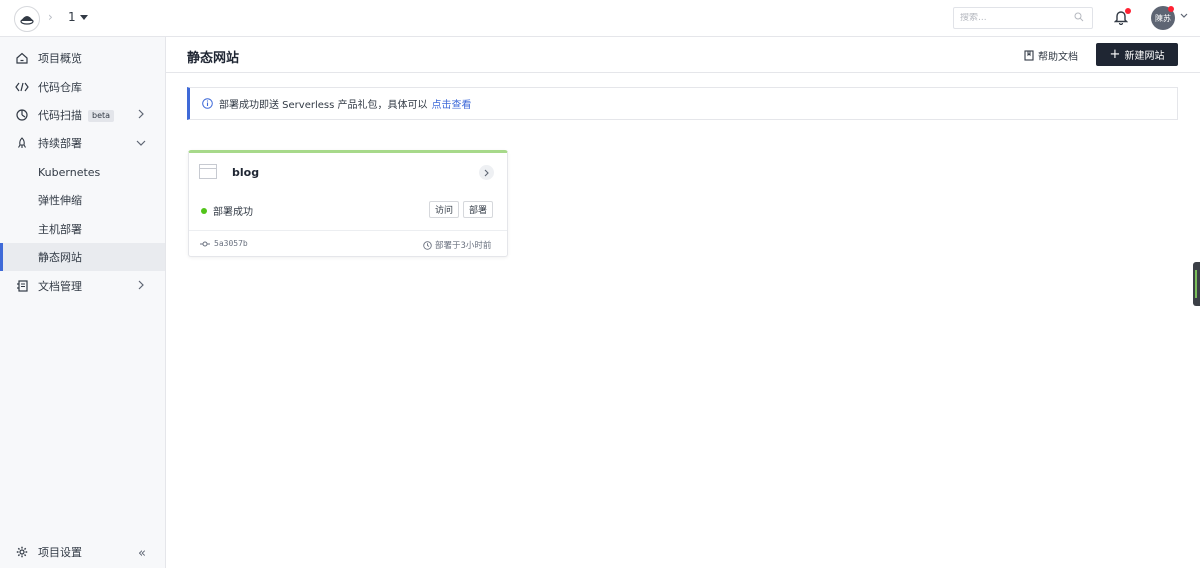 Image resolution: width=1200 pixels, height=568 pixels. Describe the element at coordinates (208, 171) in the screenshot. I see `browser-window-icon` at that location.